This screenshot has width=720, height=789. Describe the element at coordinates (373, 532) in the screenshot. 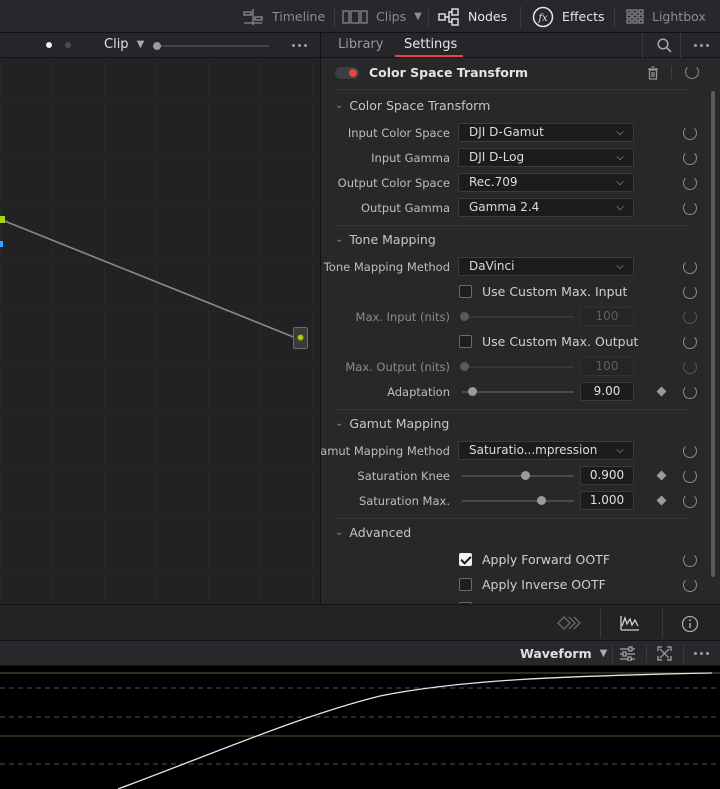

I see `section-advanced: ⌄ Advanced` at that location.